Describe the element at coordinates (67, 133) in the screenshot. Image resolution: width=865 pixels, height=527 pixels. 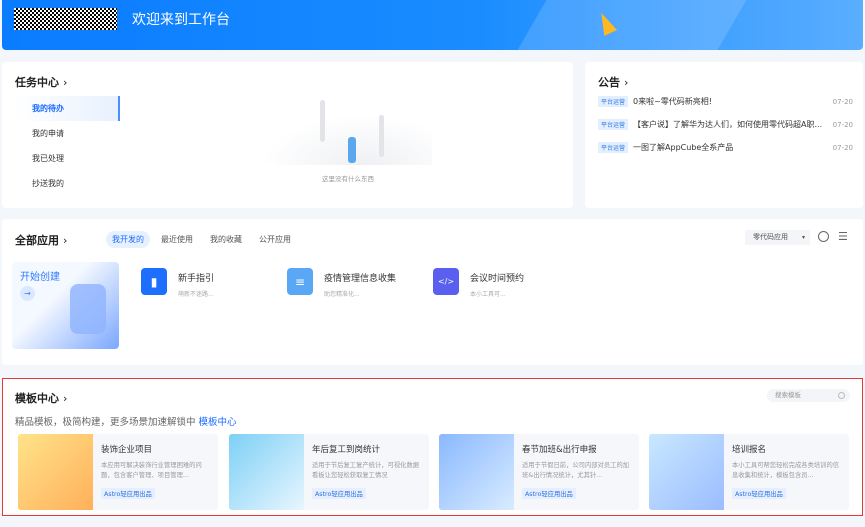
I see `task-tab-applied: 我的申请` at that location.